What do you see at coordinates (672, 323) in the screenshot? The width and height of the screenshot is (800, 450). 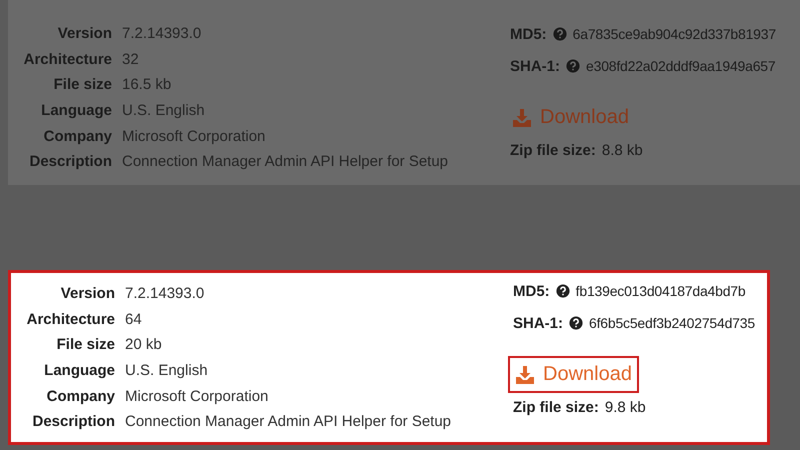 I see `hash-value: 6f6b5c5edf3b2402754d735` at bounding box center [672, 323].